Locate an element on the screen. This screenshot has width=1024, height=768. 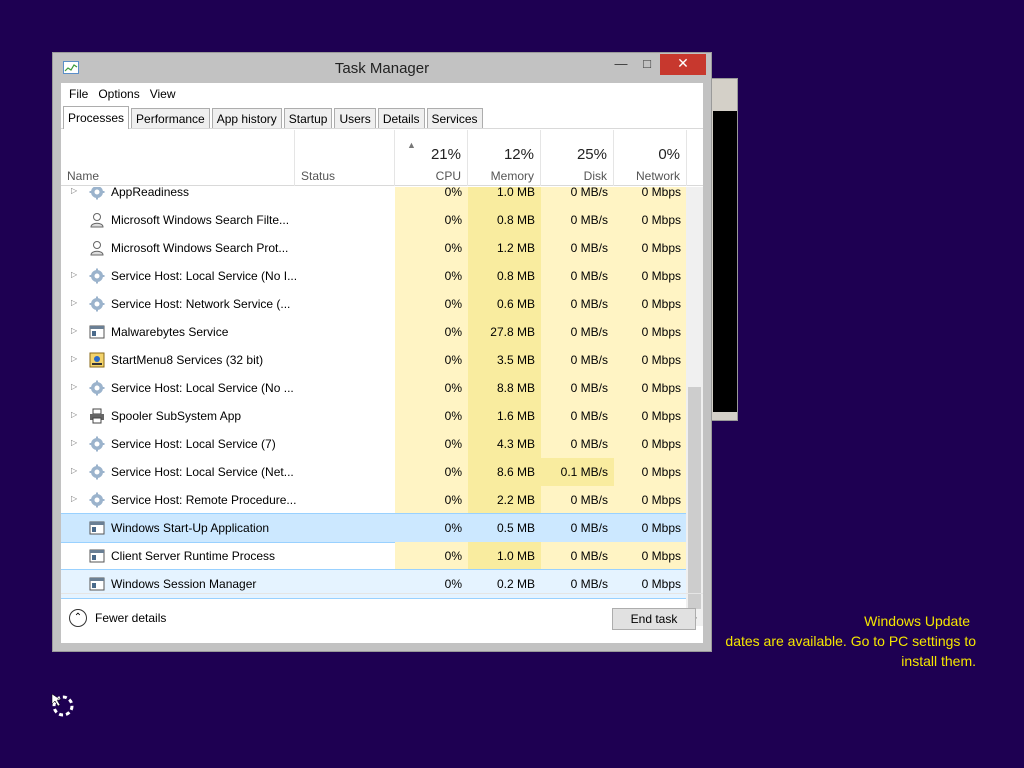
memory-value: 8.6 MB is located at coordinates (504, 472).